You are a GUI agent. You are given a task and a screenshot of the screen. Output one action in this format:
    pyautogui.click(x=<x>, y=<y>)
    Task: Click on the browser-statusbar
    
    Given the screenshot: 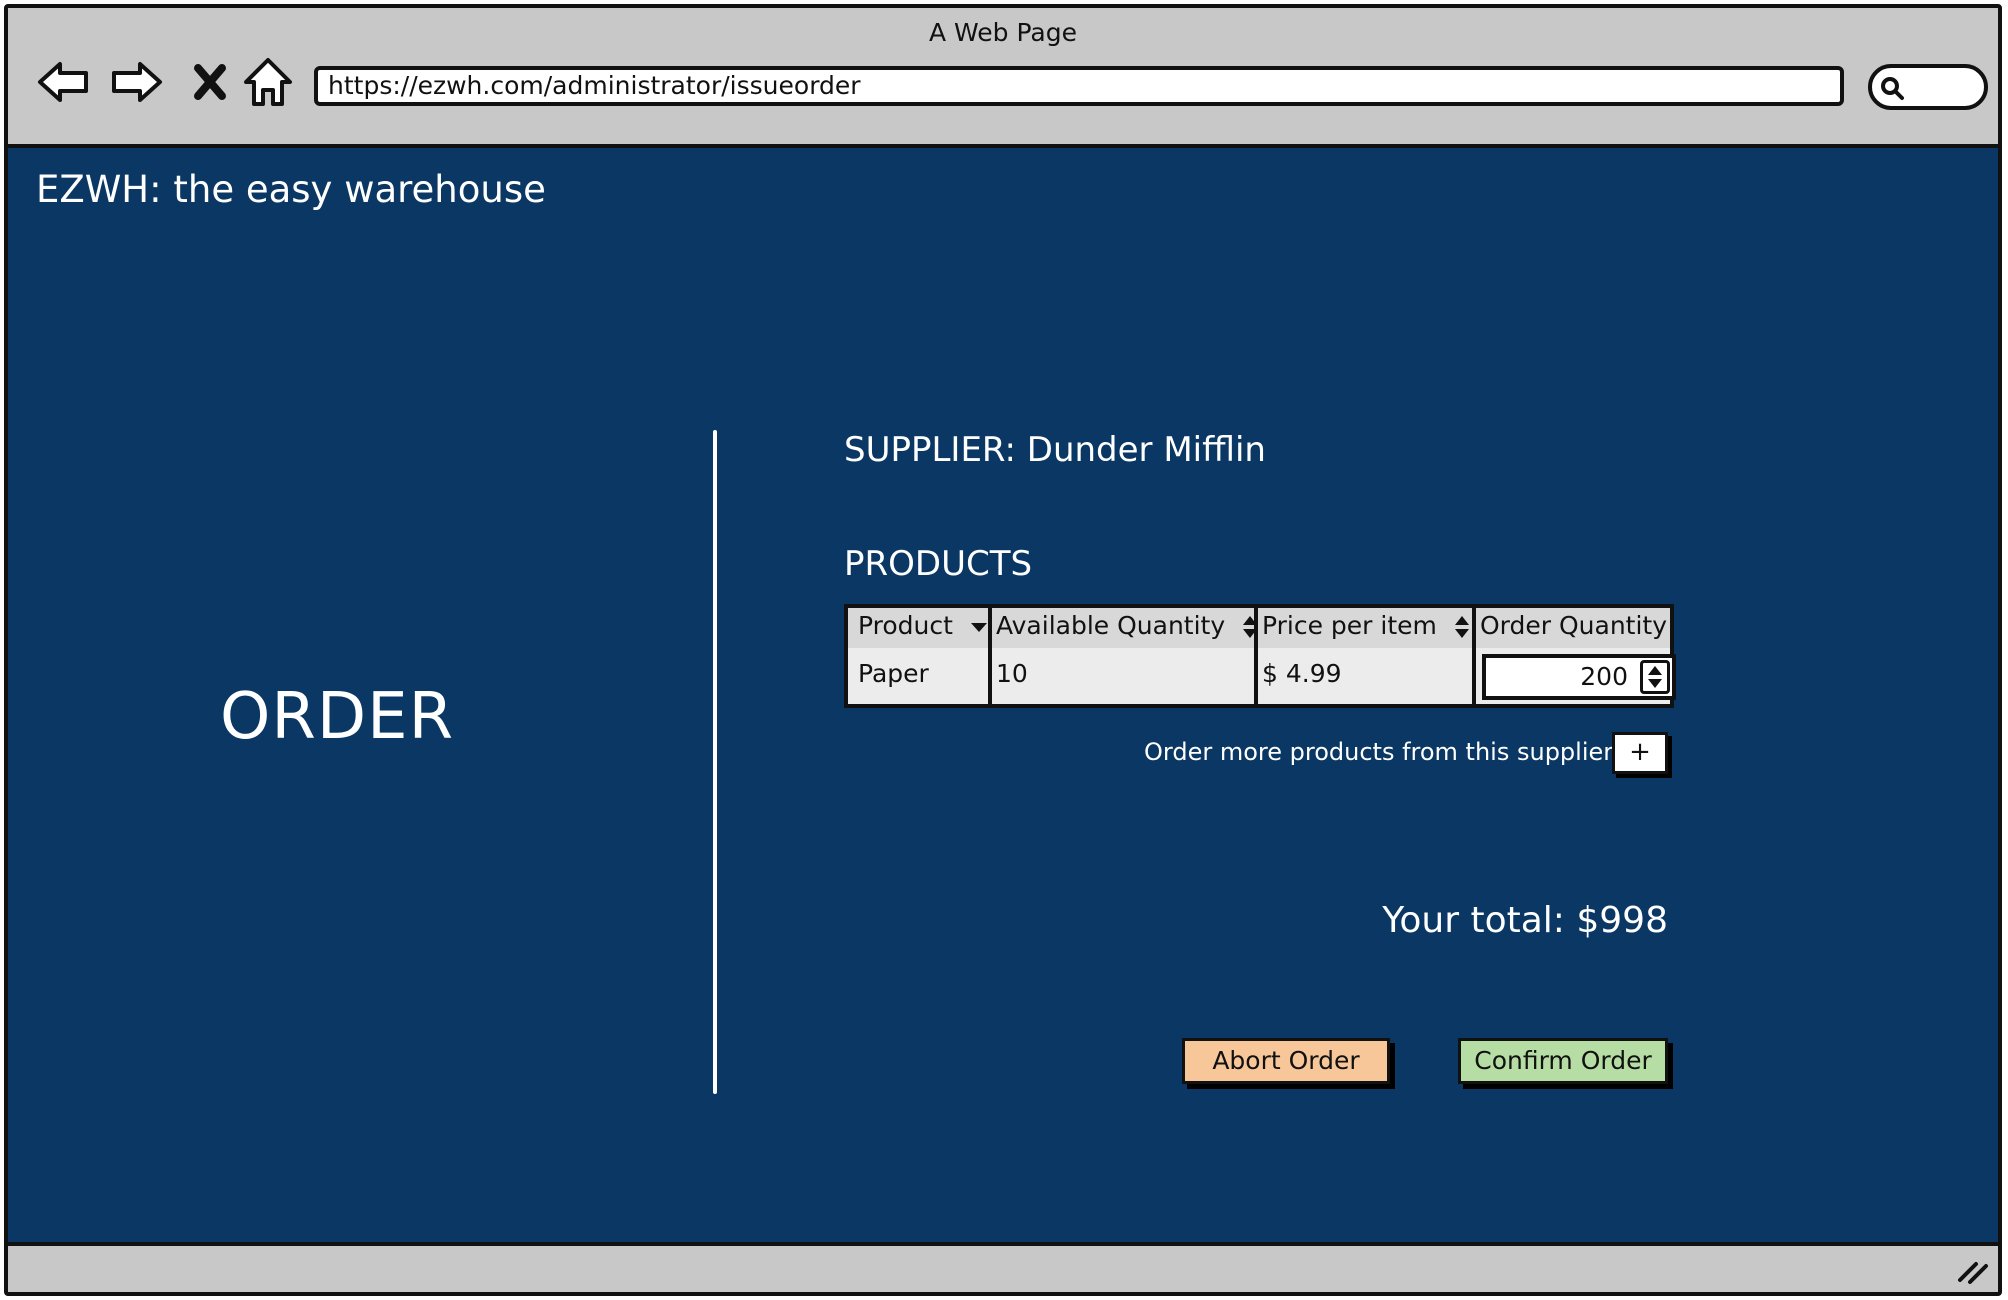 What is the action you would take?
    pyautogui.click(x=1003, y=1267)
    